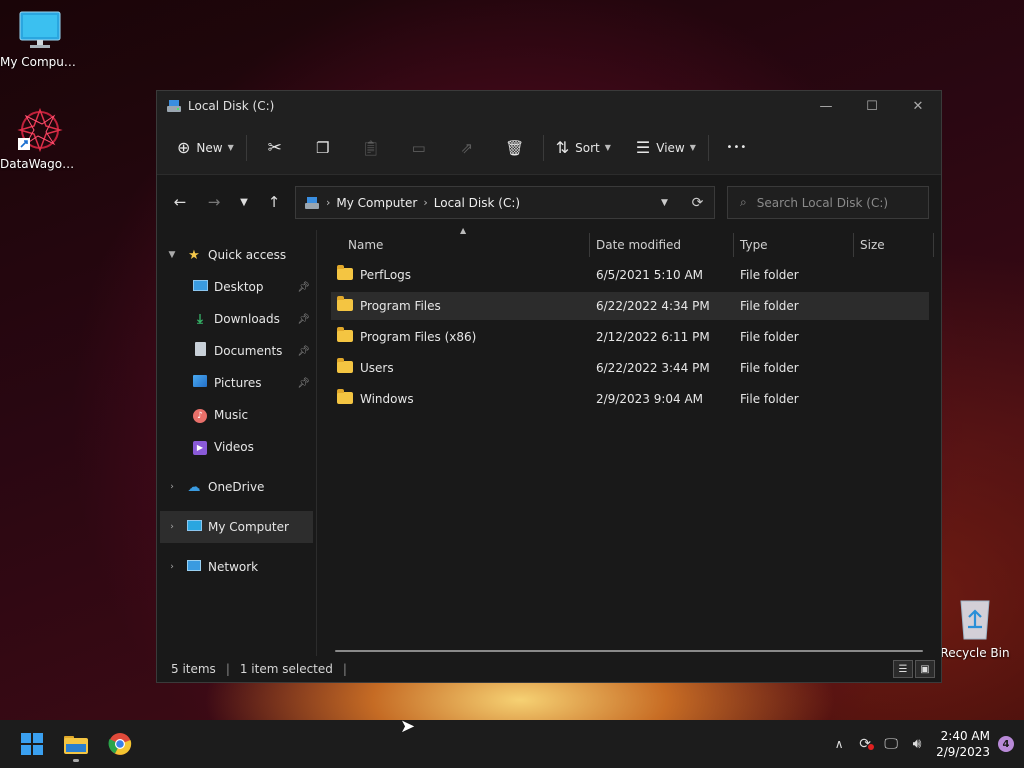 The height and width of the screenshot is (768, 1024). What do you see at coordinates (231, 106) in the screenshot?
I see `window-title: Local Disk (C:)` at bounding box center [231, 106].